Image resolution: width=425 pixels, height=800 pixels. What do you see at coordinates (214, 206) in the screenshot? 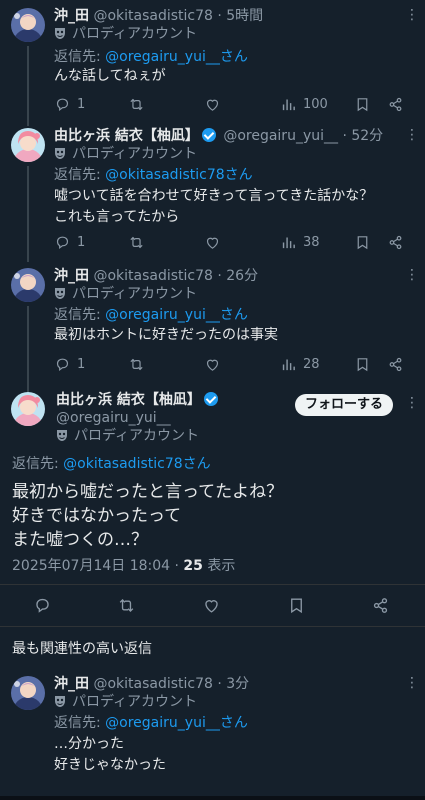
I see `tweet-text: 嘘ついて話を合わせて好きって言ってきた話かな？ これも言ってたから` at bounding box center [214, 206].